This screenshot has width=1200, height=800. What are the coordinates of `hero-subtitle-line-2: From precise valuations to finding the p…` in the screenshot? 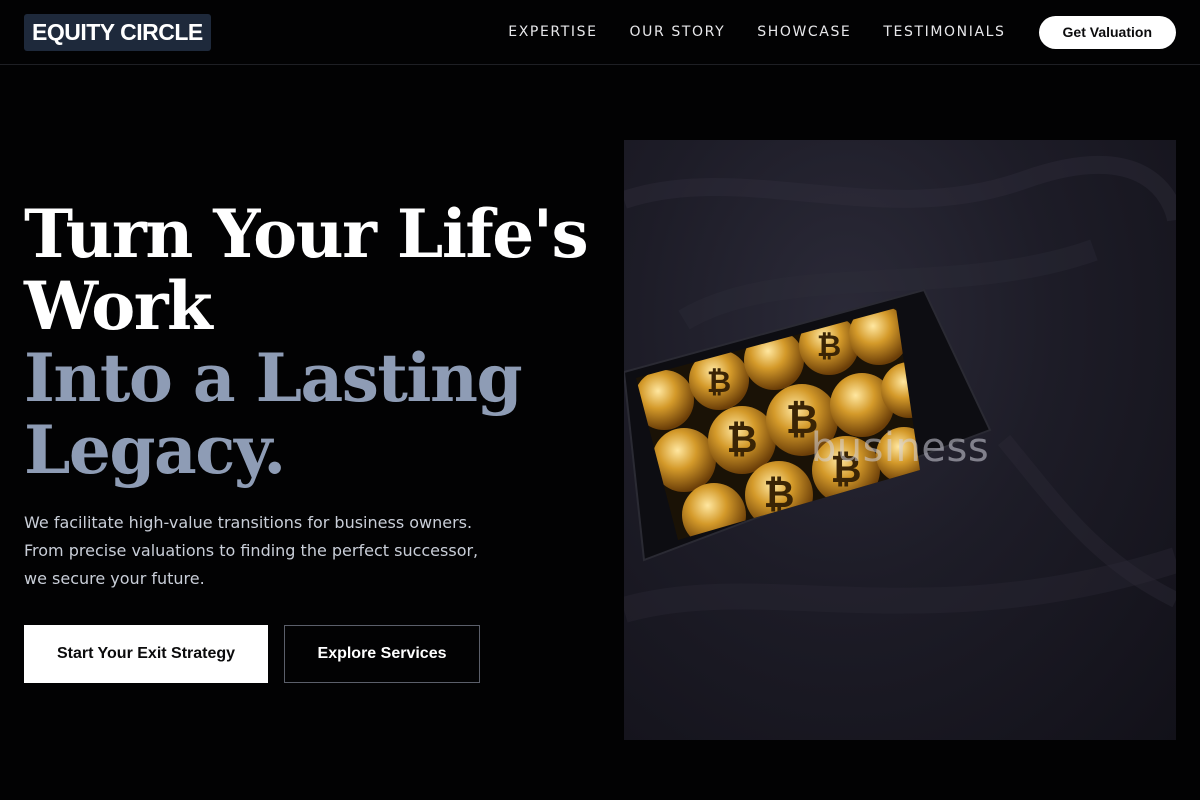 It's located at (251, 550).